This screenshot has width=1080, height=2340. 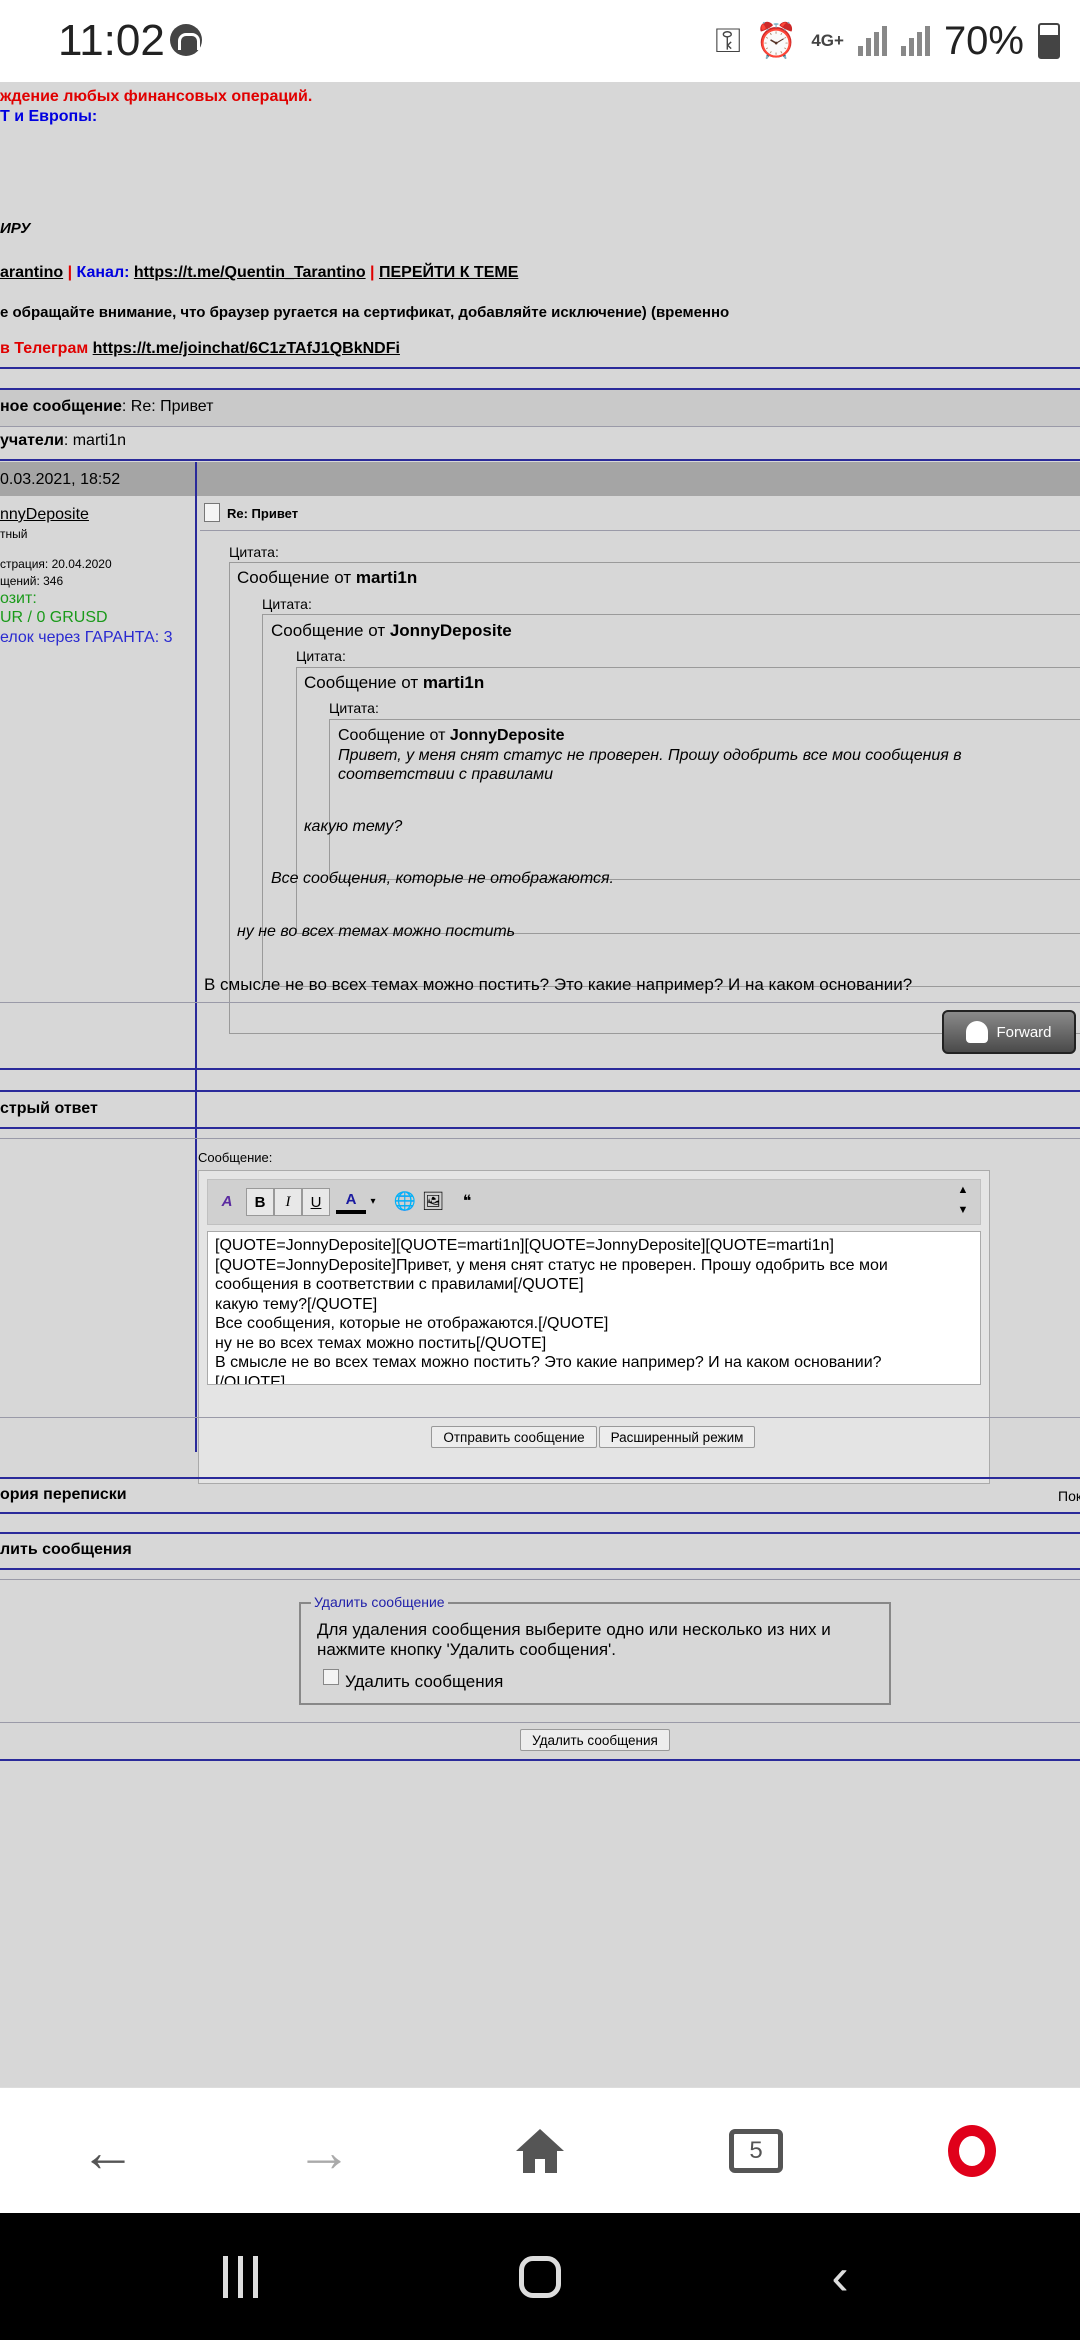 I want to click on alarm-icon: ⏰, so click(x=776, y=41).